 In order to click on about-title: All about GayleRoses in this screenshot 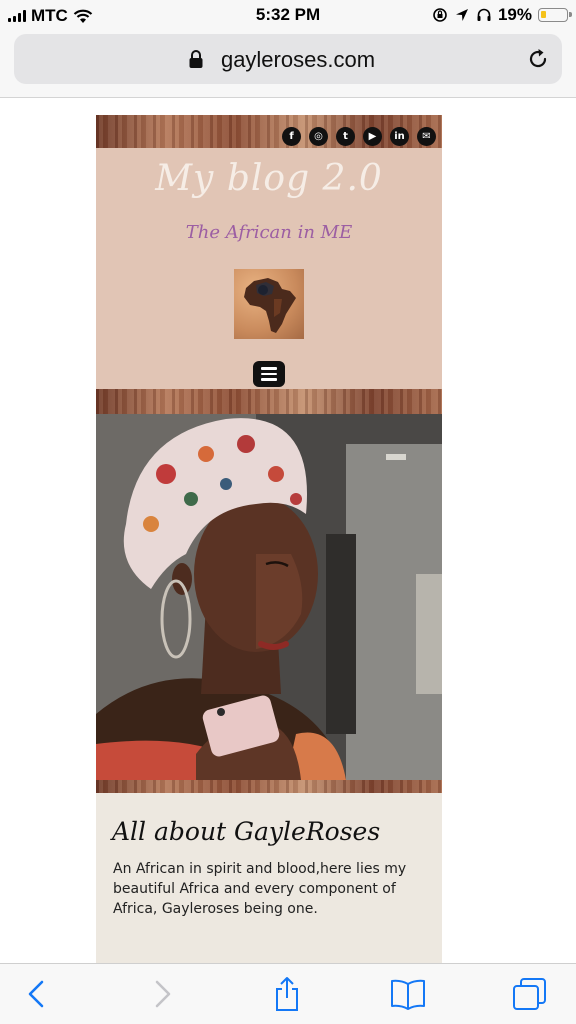, I will do `click(246, 831)`.